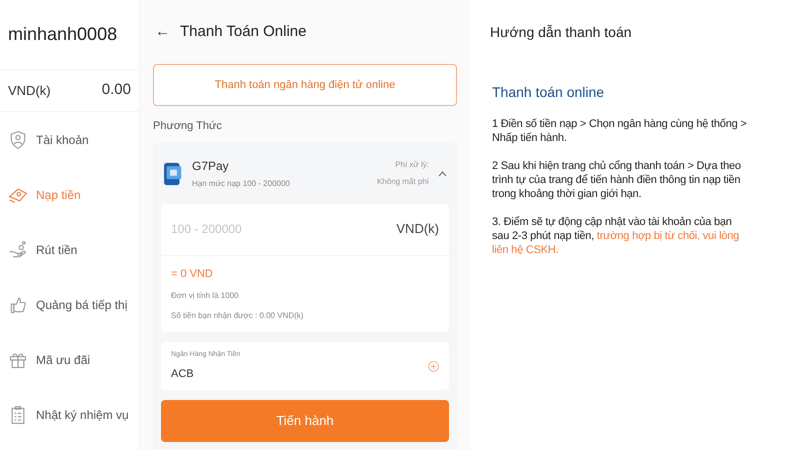  What do you see at coordinates (82, 305) in the screenshot?
I see `sidebar-item-label: Quảng bá tiếp thị` at bounding box center [82, 305].